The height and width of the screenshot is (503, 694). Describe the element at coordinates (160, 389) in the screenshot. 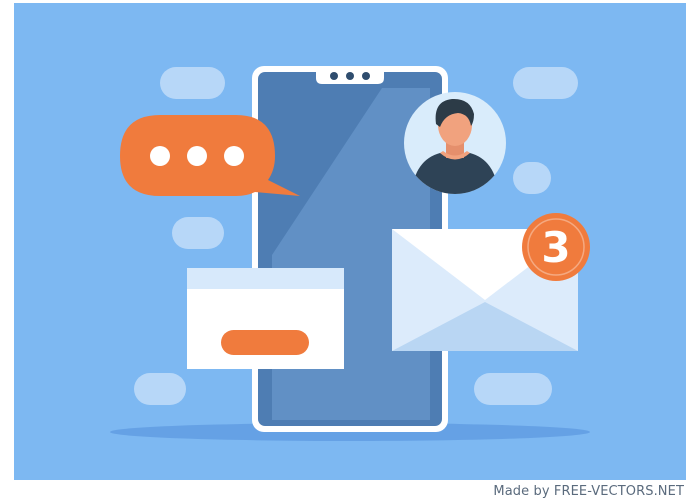

I see `pill-bottom-left` at that location.